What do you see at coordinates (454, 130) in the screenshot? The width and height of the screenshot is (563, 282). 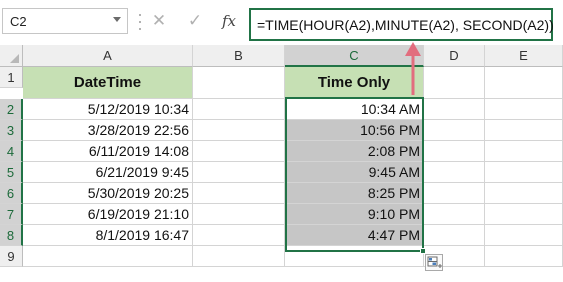 I see `cell-d3` at bounding box center [454, 130].